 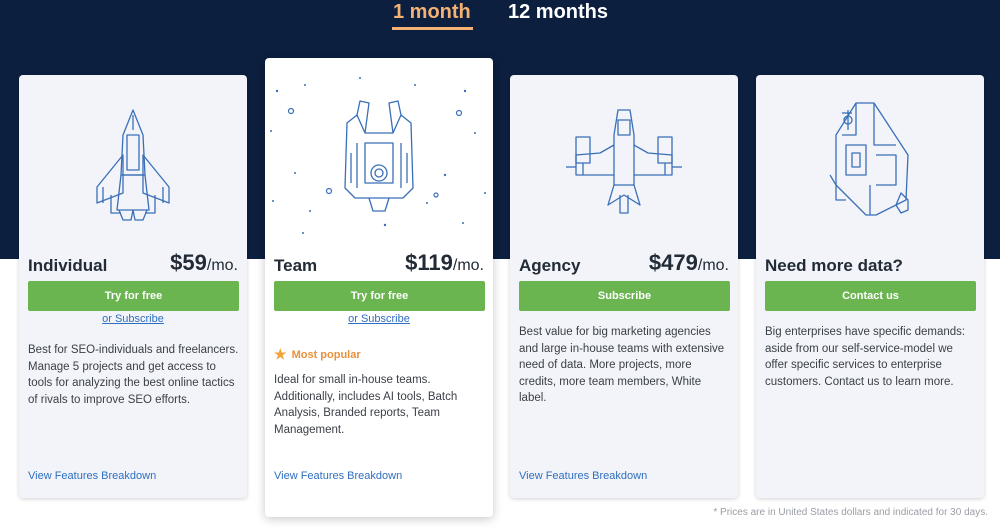 What do you see at coordinates (834, 265) in the screenshot?
I see `plan-name: Need more data?` at bounding box center [834, 265].